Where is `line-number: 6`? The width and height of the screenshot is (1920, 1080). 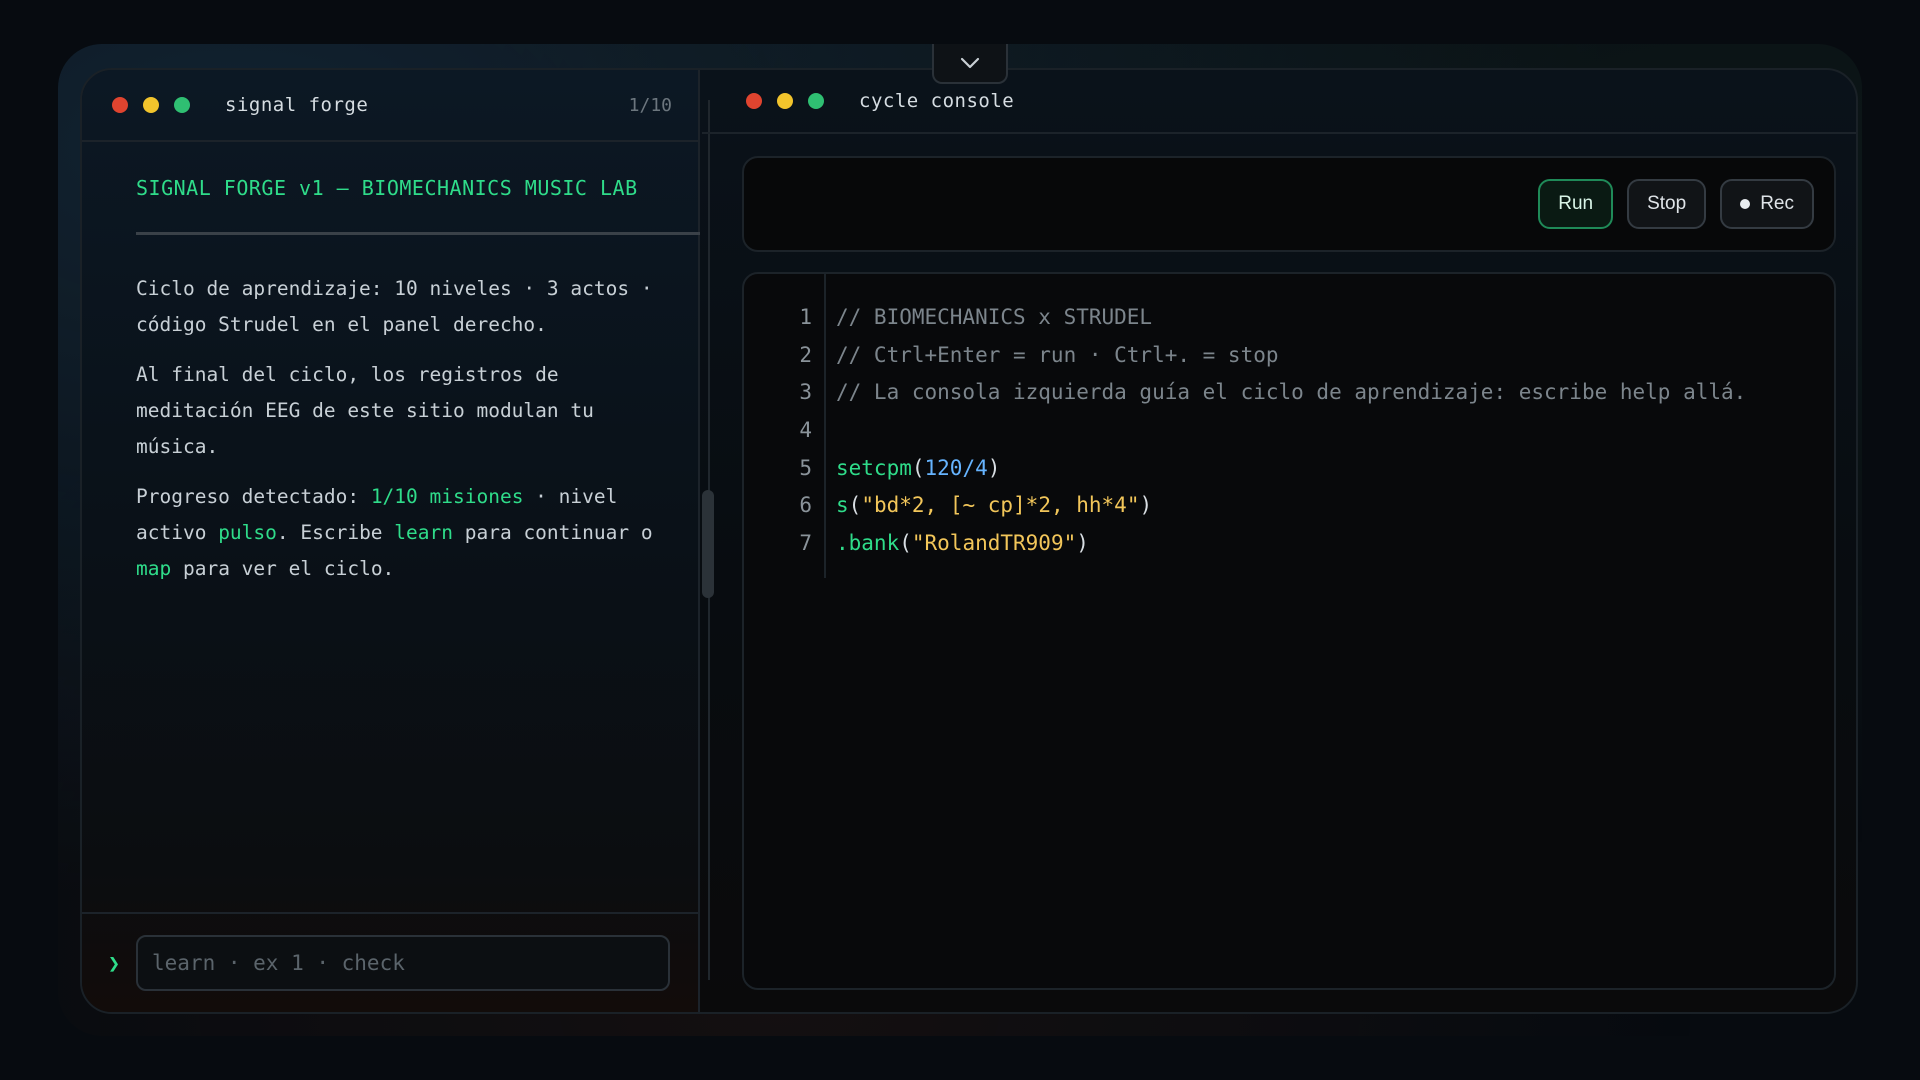 line-number: 6 is located at coordinates (805, 505).